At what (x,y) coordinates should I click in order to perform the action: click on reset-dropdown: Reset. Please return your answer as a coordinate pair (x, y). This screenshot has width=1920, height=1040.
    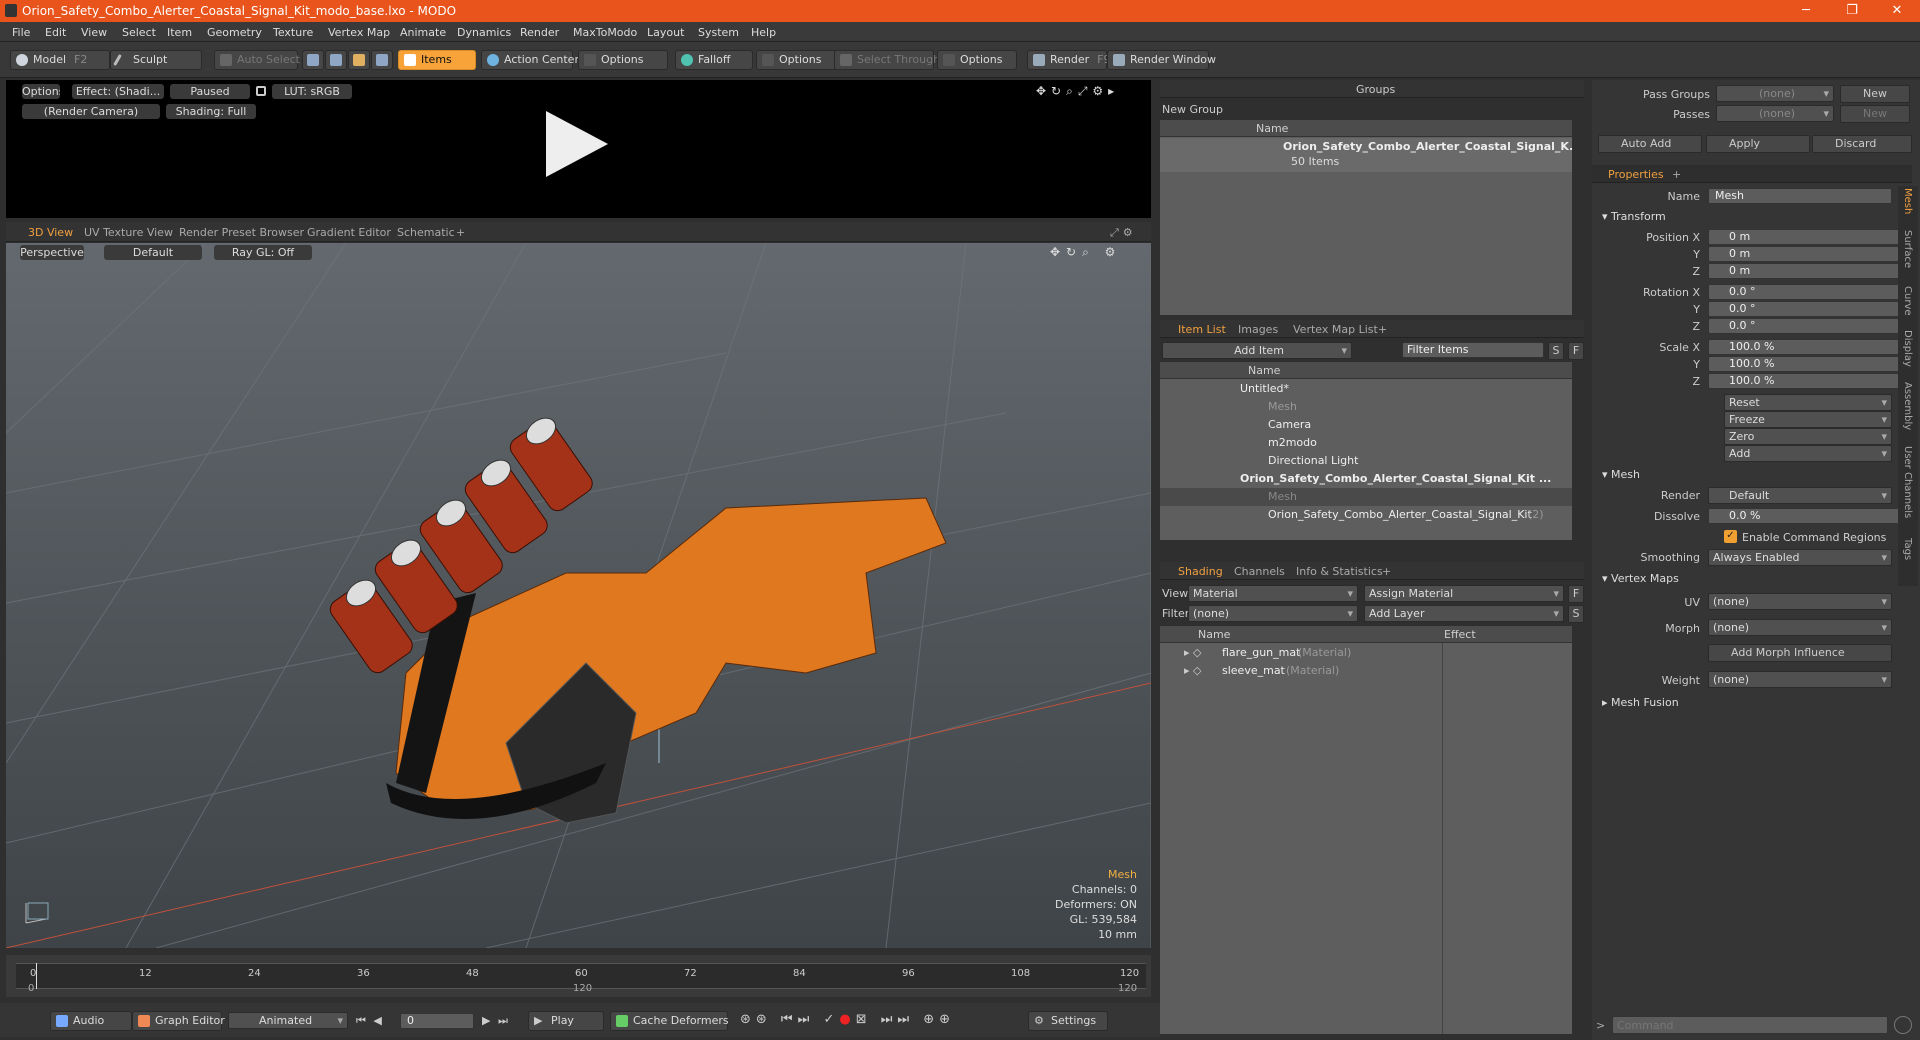
    Looking at the image, I should click on (1808, 402).